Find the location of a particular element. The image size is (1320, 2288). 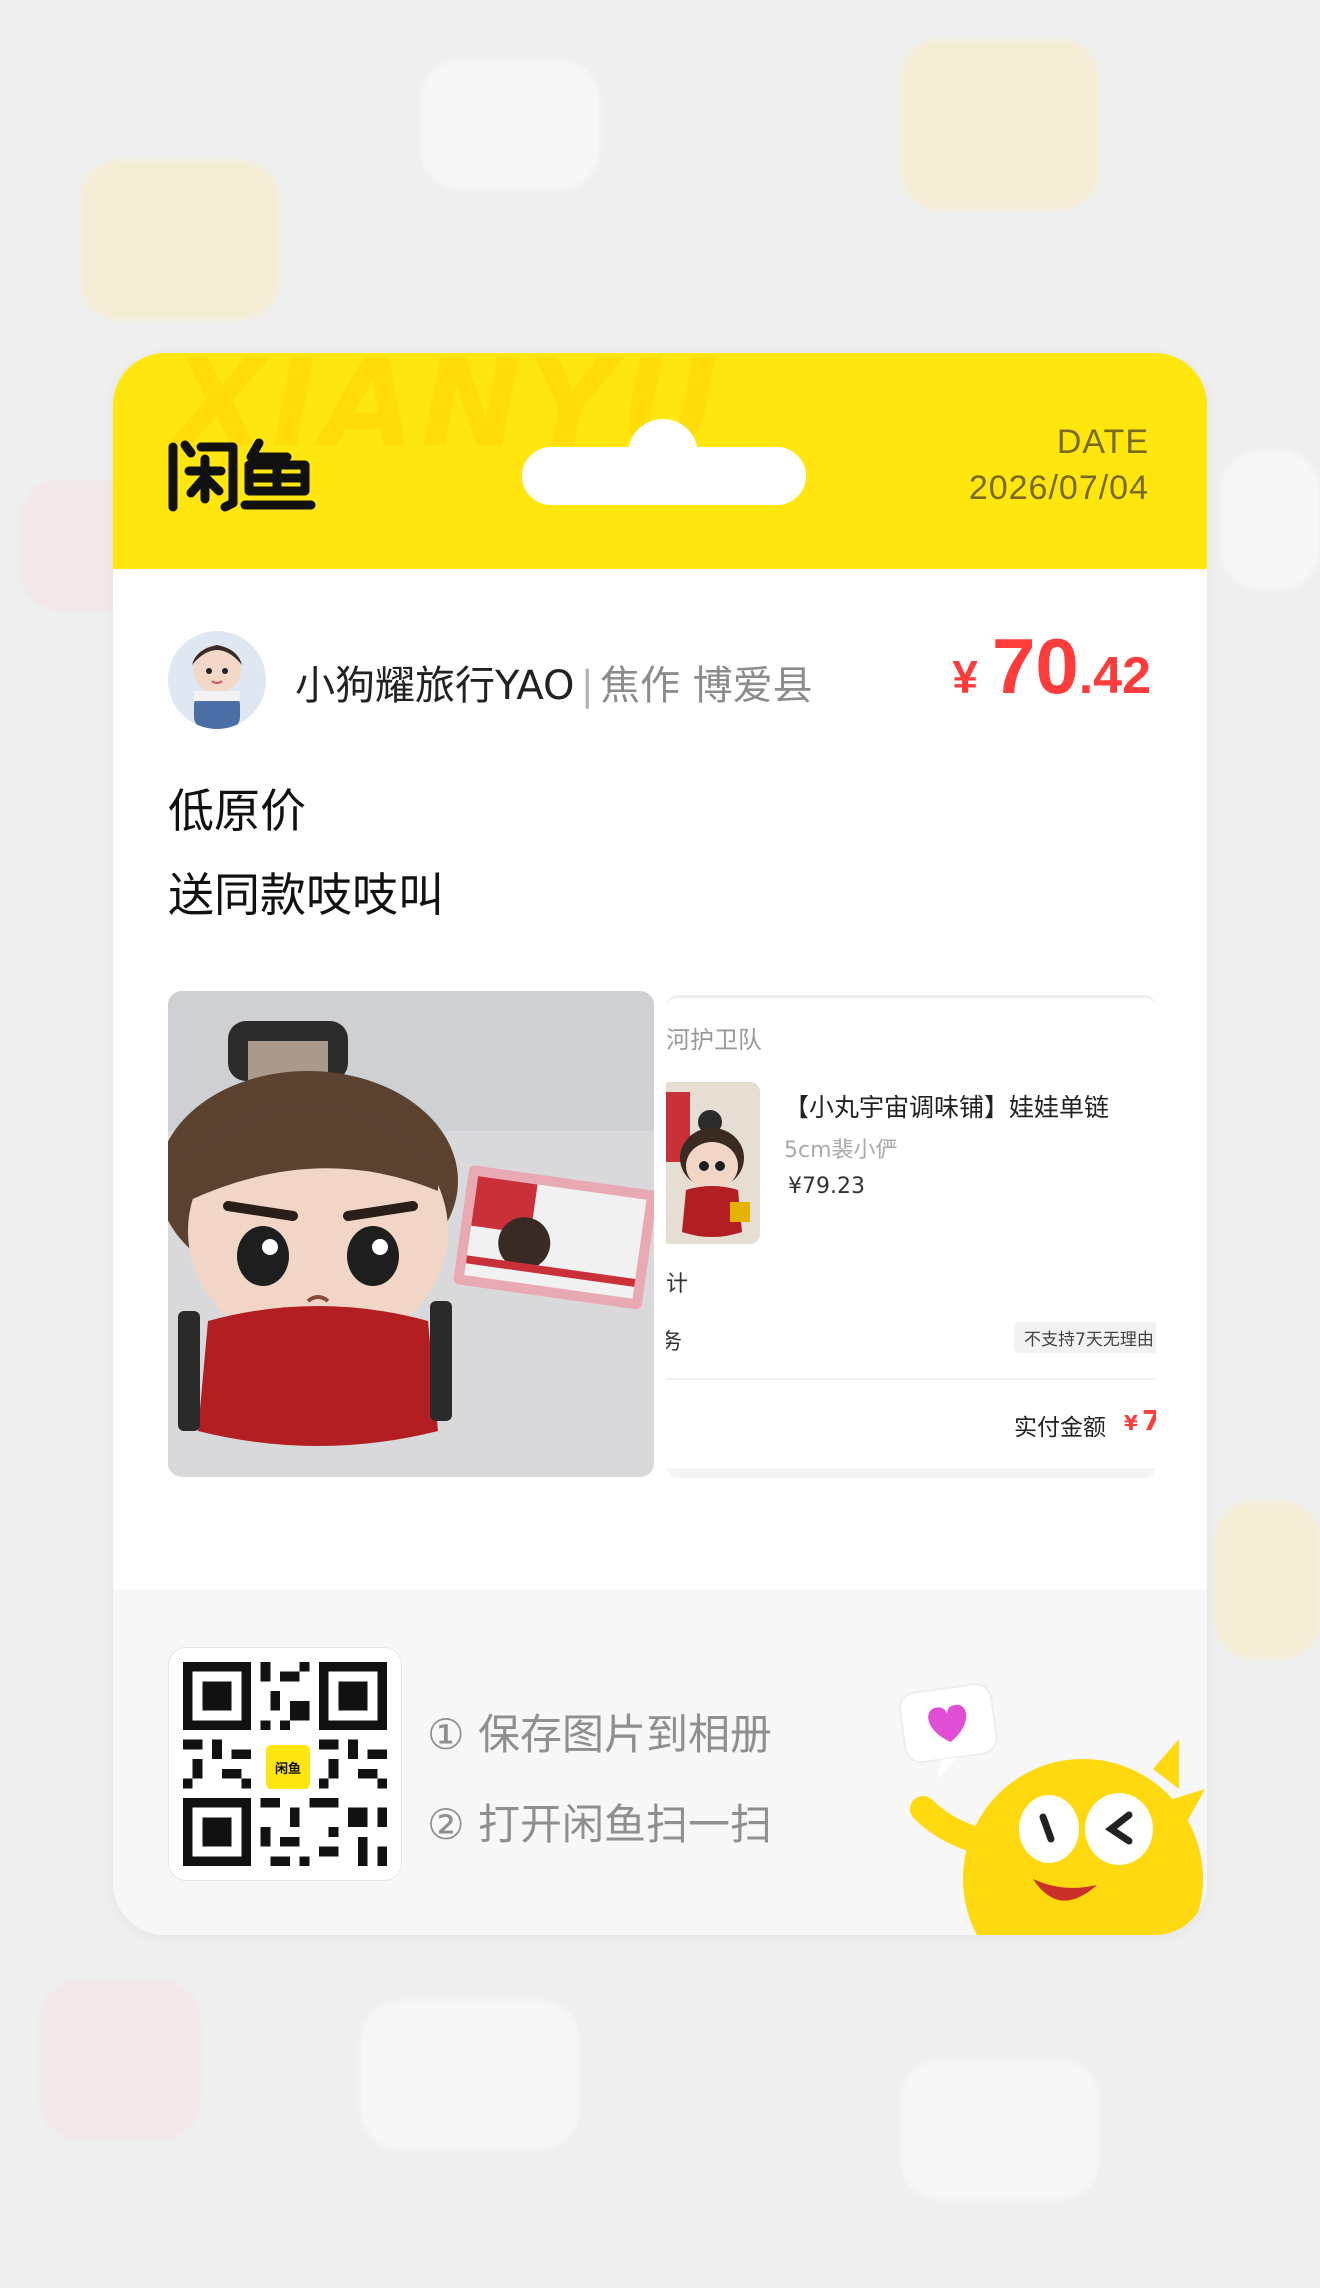

order-item-title: 【小丸宇宙调味铺】娃娃单链 is located at coordinates (947, 1107).